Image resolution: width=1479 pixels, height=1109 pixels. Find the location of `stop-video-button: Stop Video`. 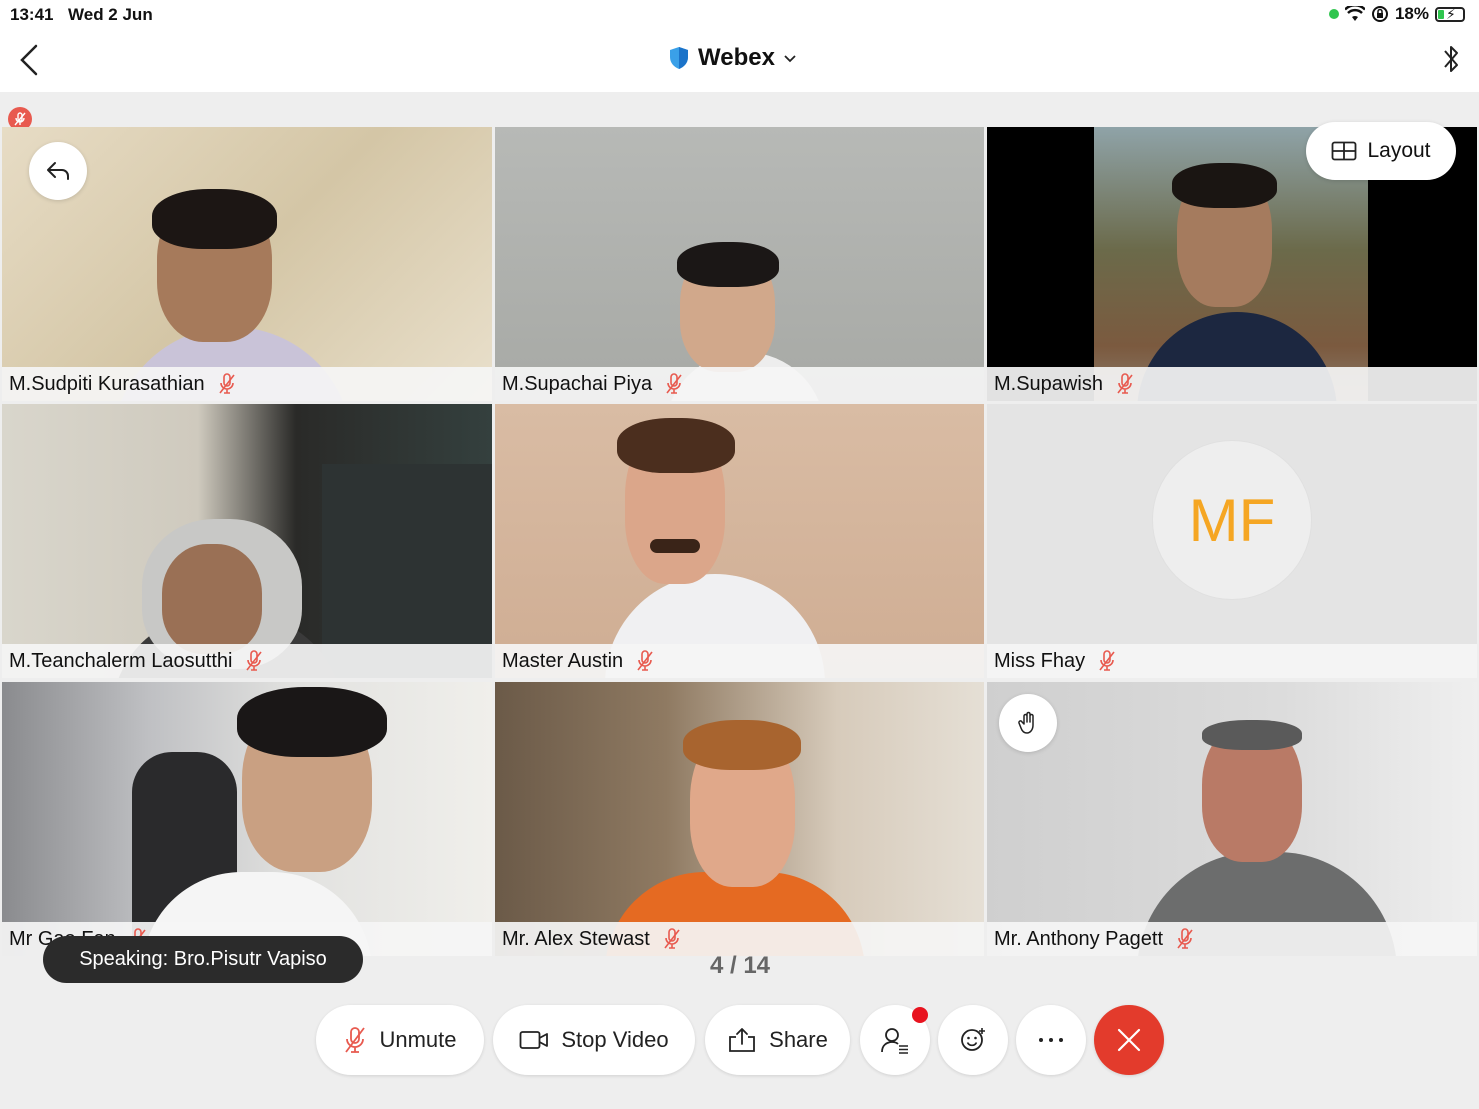

stop-video-button: Stop Video is located at coordinates (594, 1040).